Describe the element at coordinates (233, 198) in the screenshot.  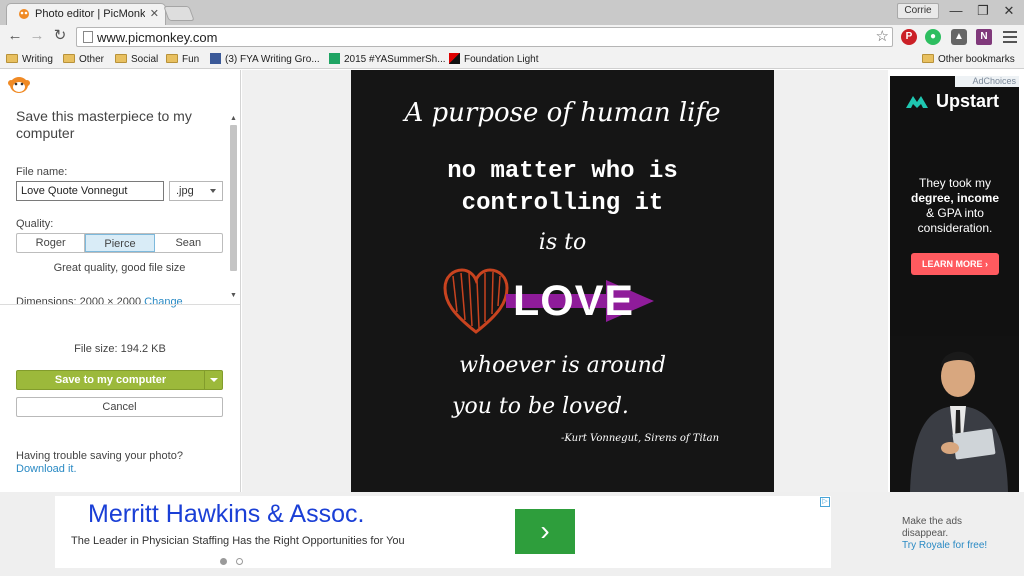
I see `scroll-thumb` at that location.